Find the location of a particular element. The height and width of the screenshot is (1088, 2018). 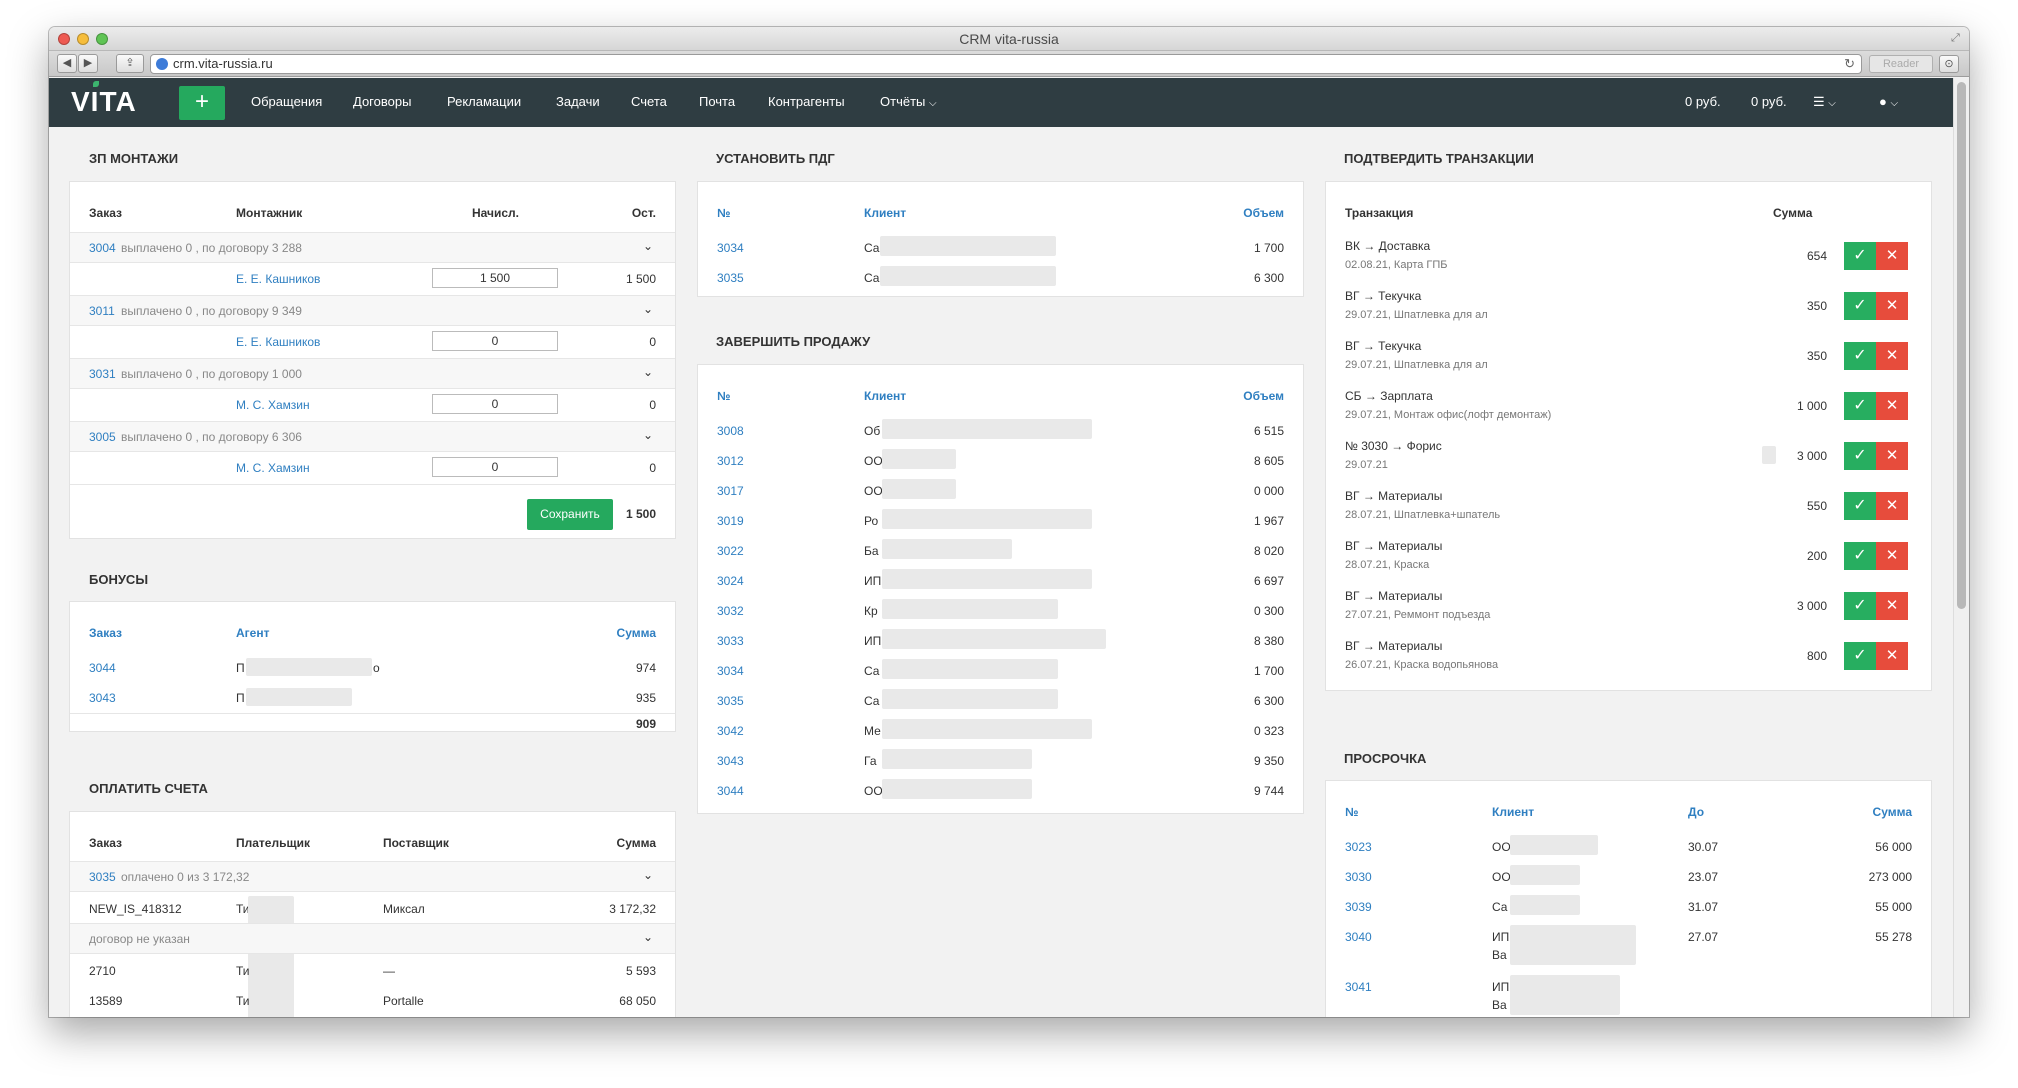

overdue-header-date: До is located at coordinates (1696, 812).